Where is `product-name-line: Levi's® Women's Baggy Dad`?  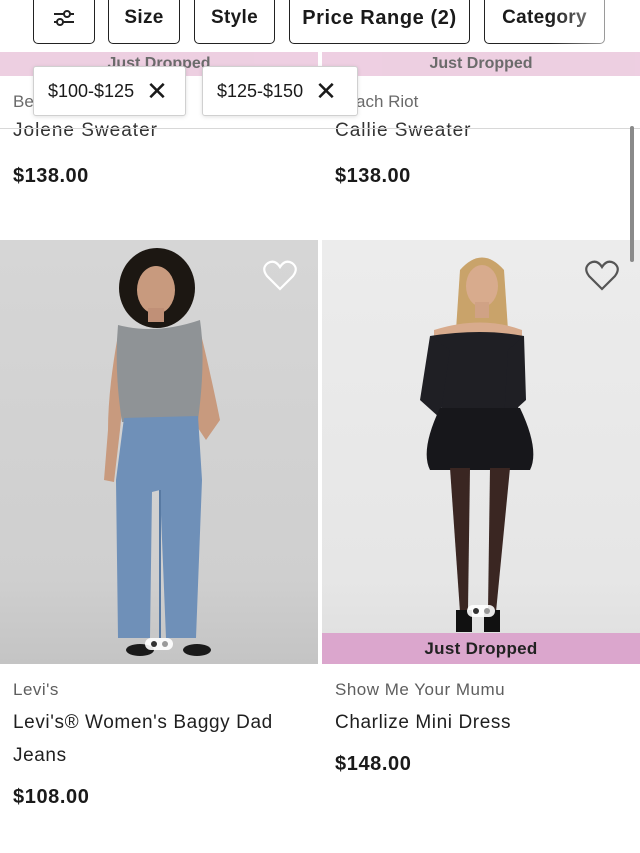
product-name-line: Levi's® Women's Baggy Dad is located at coordinates (143, 722).